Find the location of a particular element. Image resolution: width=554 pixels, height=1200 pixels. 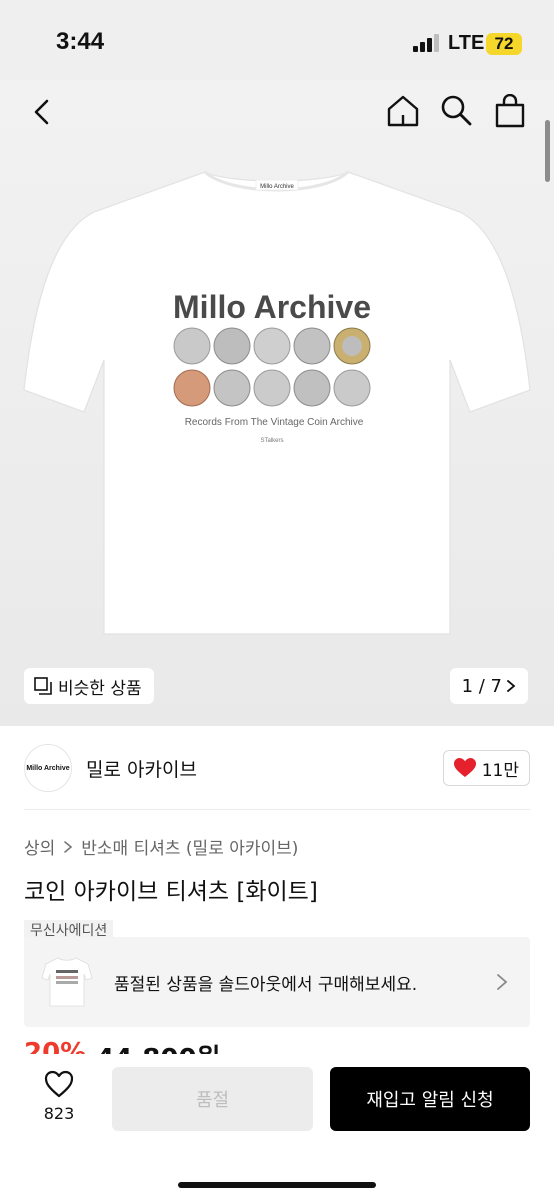

soldout-button: 품절 is located at coordinates (212, 1099).